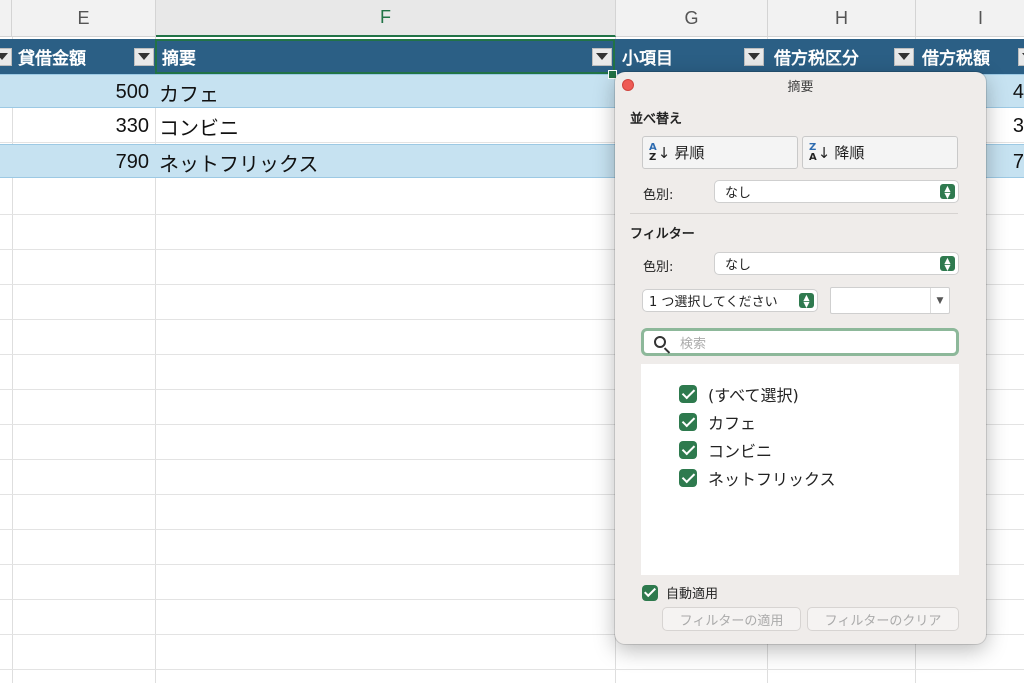 This screenshot has width=1024, height=683. What do you see at coordinates (800, 342) in the screenshot?
I see `search-input: 検索` at bounding box center [800, 342].